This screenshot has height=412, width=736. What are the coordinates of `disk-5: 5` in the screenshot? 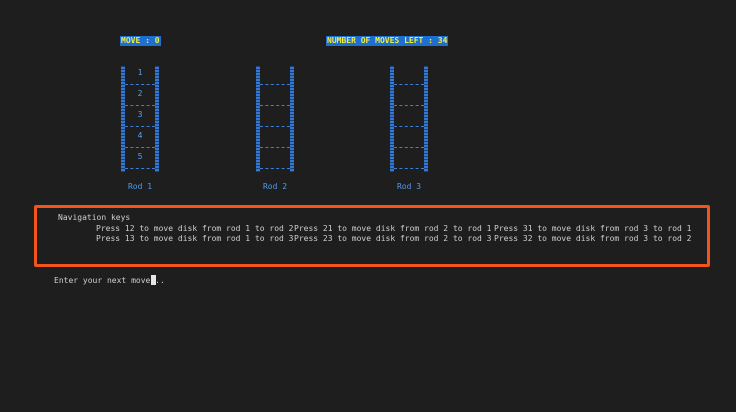 It's located at (140, 156).